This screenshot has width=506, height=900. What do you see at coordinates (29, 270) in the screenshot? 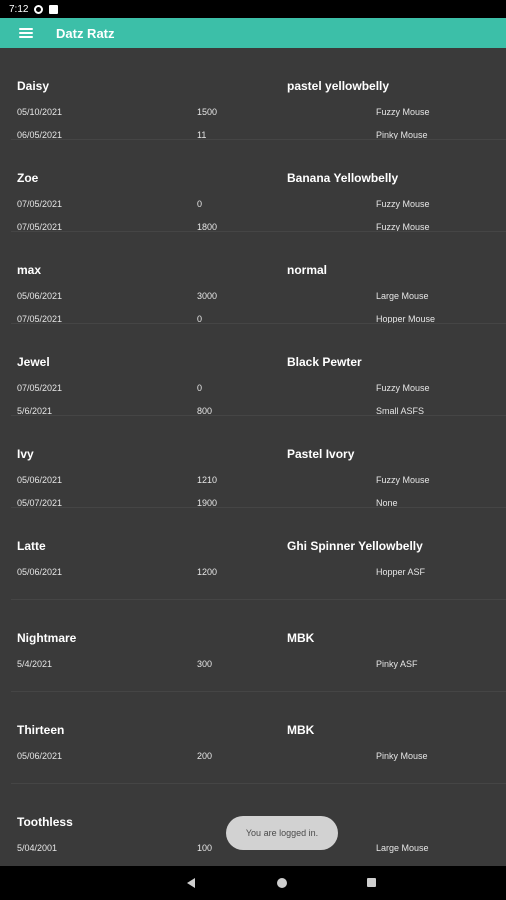
I see `rat-name: max` at bounding box center [29, 270].